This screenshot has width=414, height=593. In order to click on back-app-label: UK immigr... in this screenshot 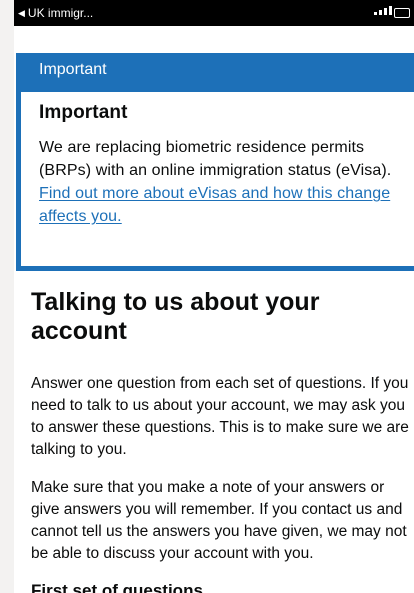, I will do `click(60, 13)`.